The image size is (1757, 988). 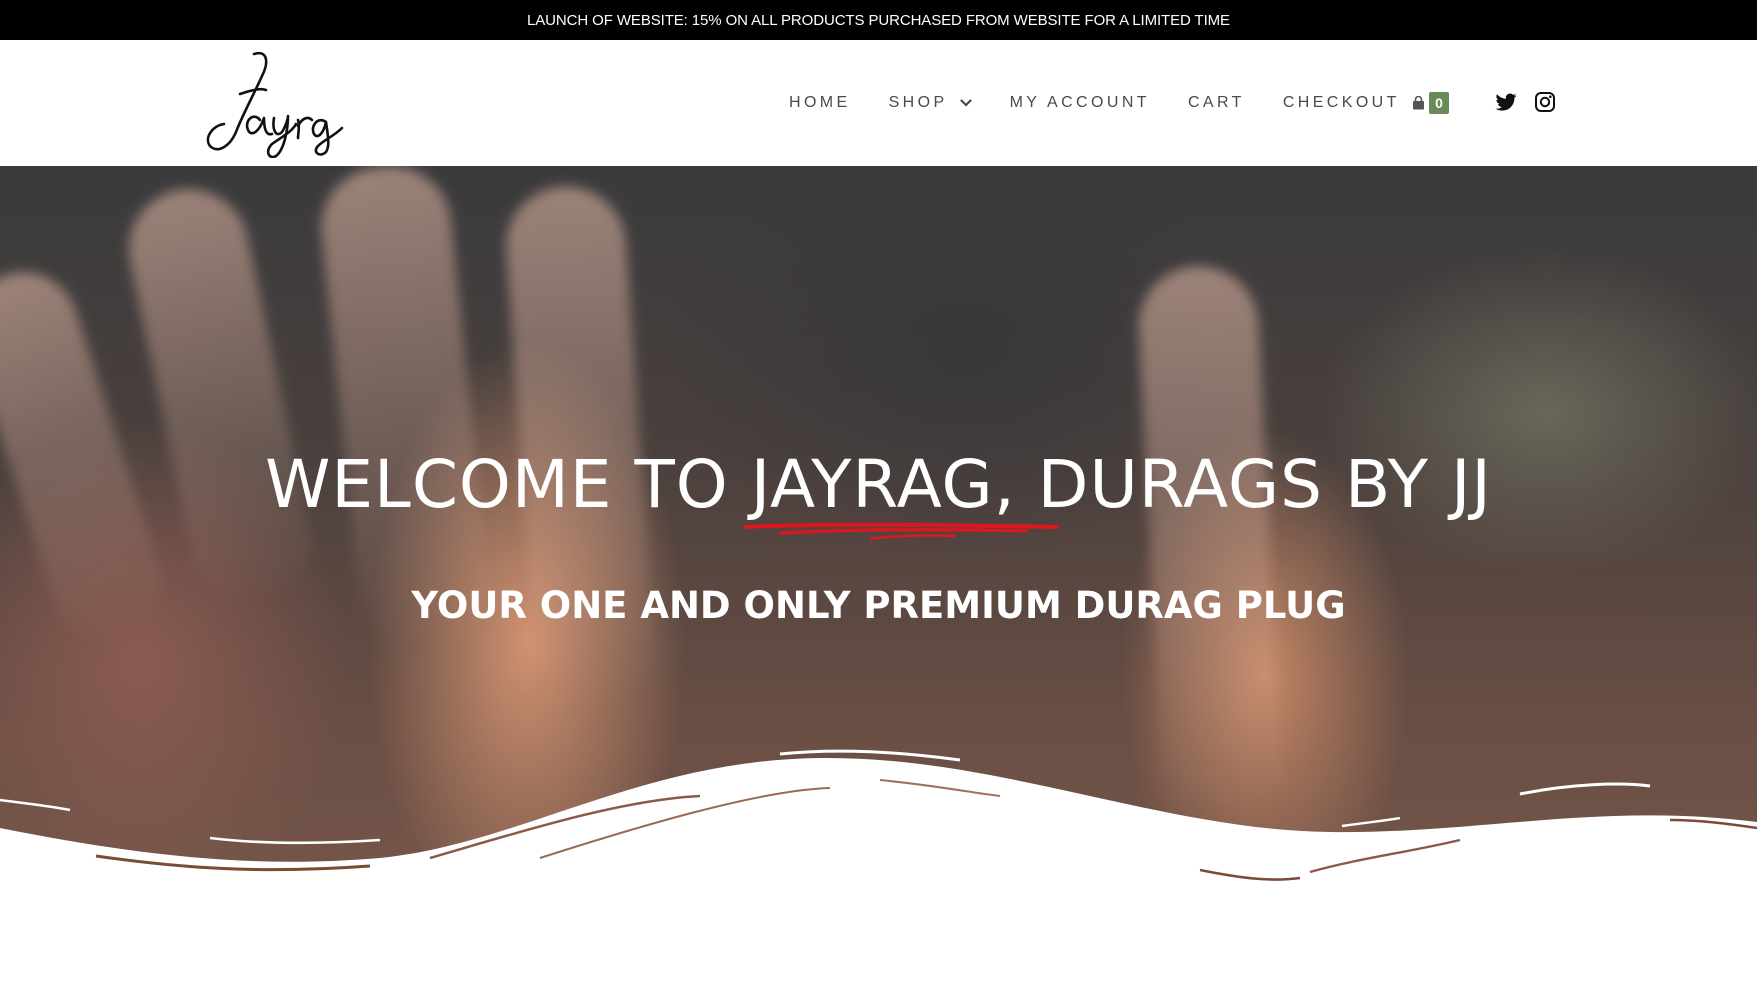 I want to click on site-logo, so click(x=280, y=102).